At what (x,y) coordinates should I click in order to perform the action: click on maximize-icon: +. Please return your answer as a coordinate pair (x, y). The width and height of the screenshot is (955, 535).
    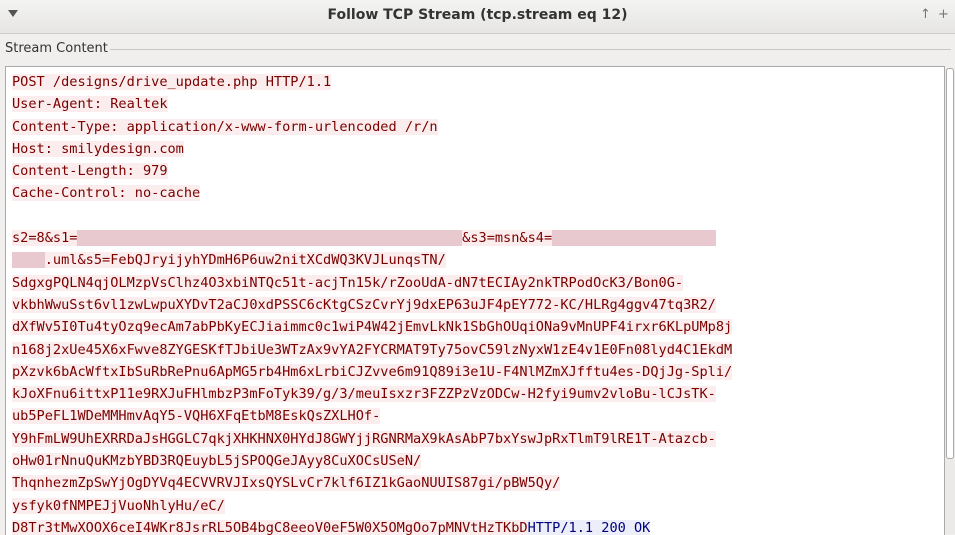
    Looking at the image, I should click on (943, 14).